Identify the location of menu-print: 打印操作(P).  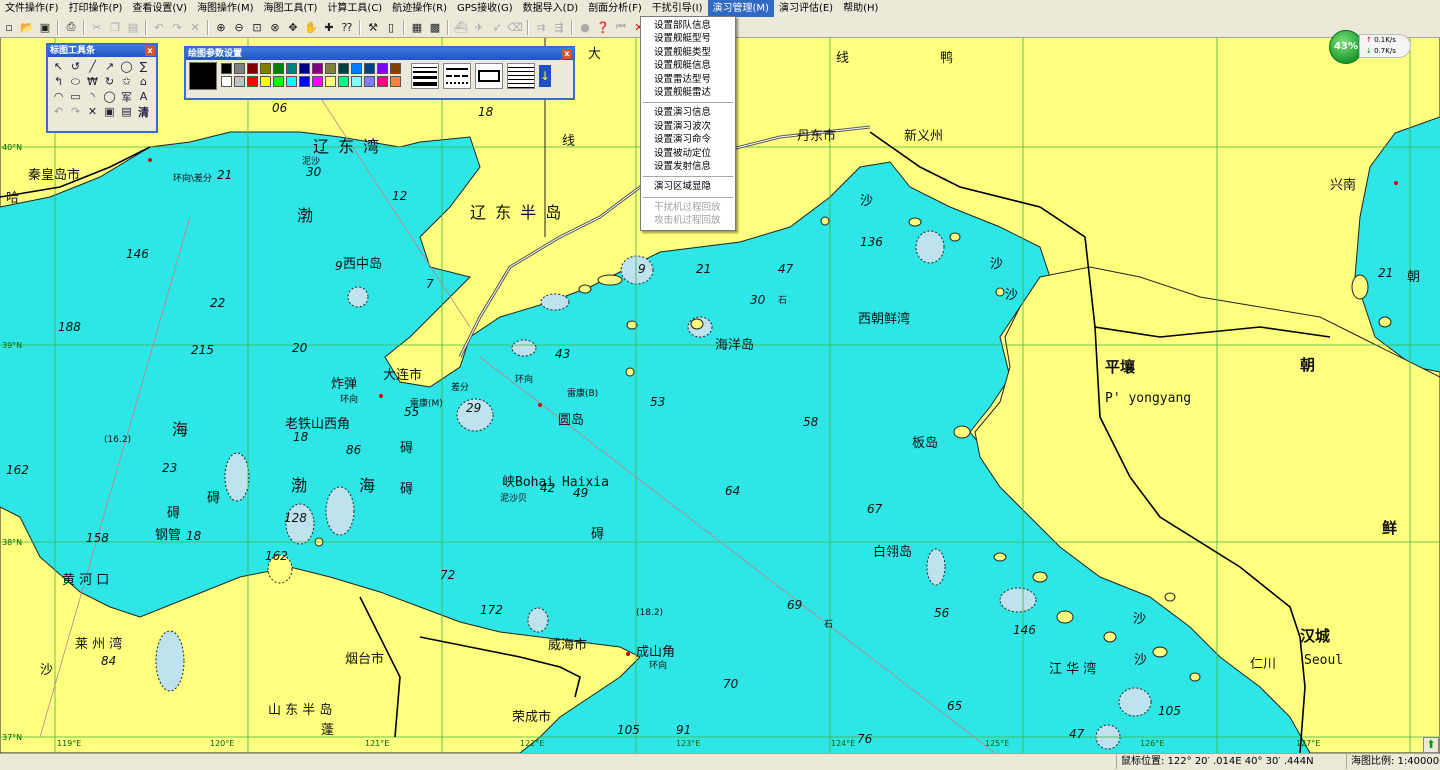
(96, 8).